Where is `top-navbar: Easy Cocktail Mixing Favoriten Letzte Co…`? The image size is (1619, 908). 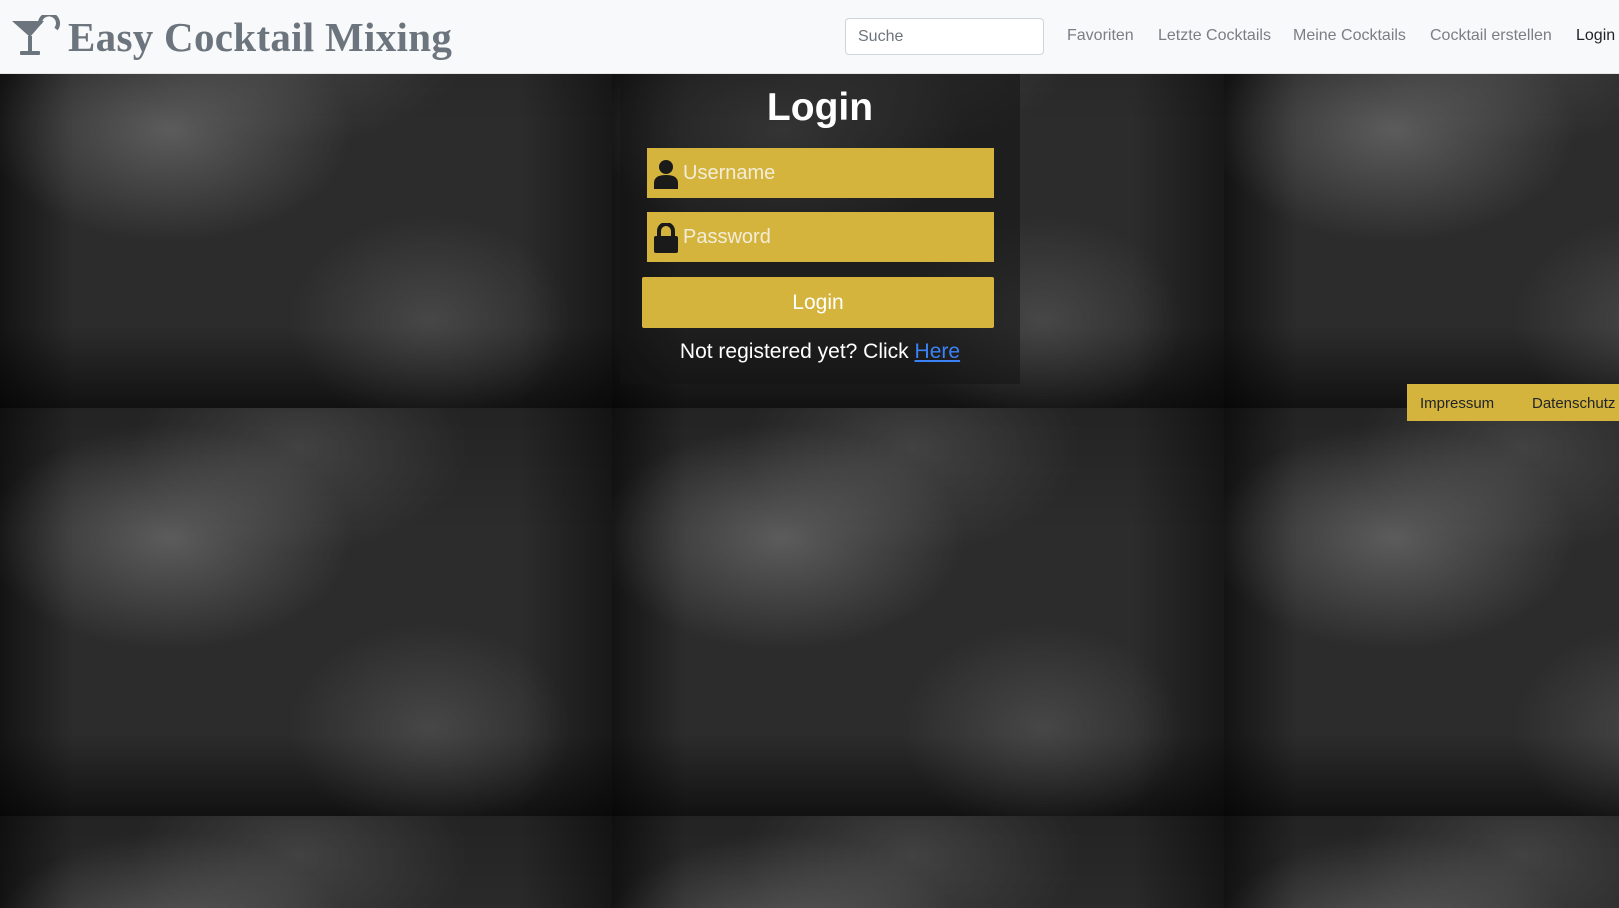
top-navbar: Easy Cocktail Mixing Favoriten Letzte Co… is located at coordinates (809, 37).